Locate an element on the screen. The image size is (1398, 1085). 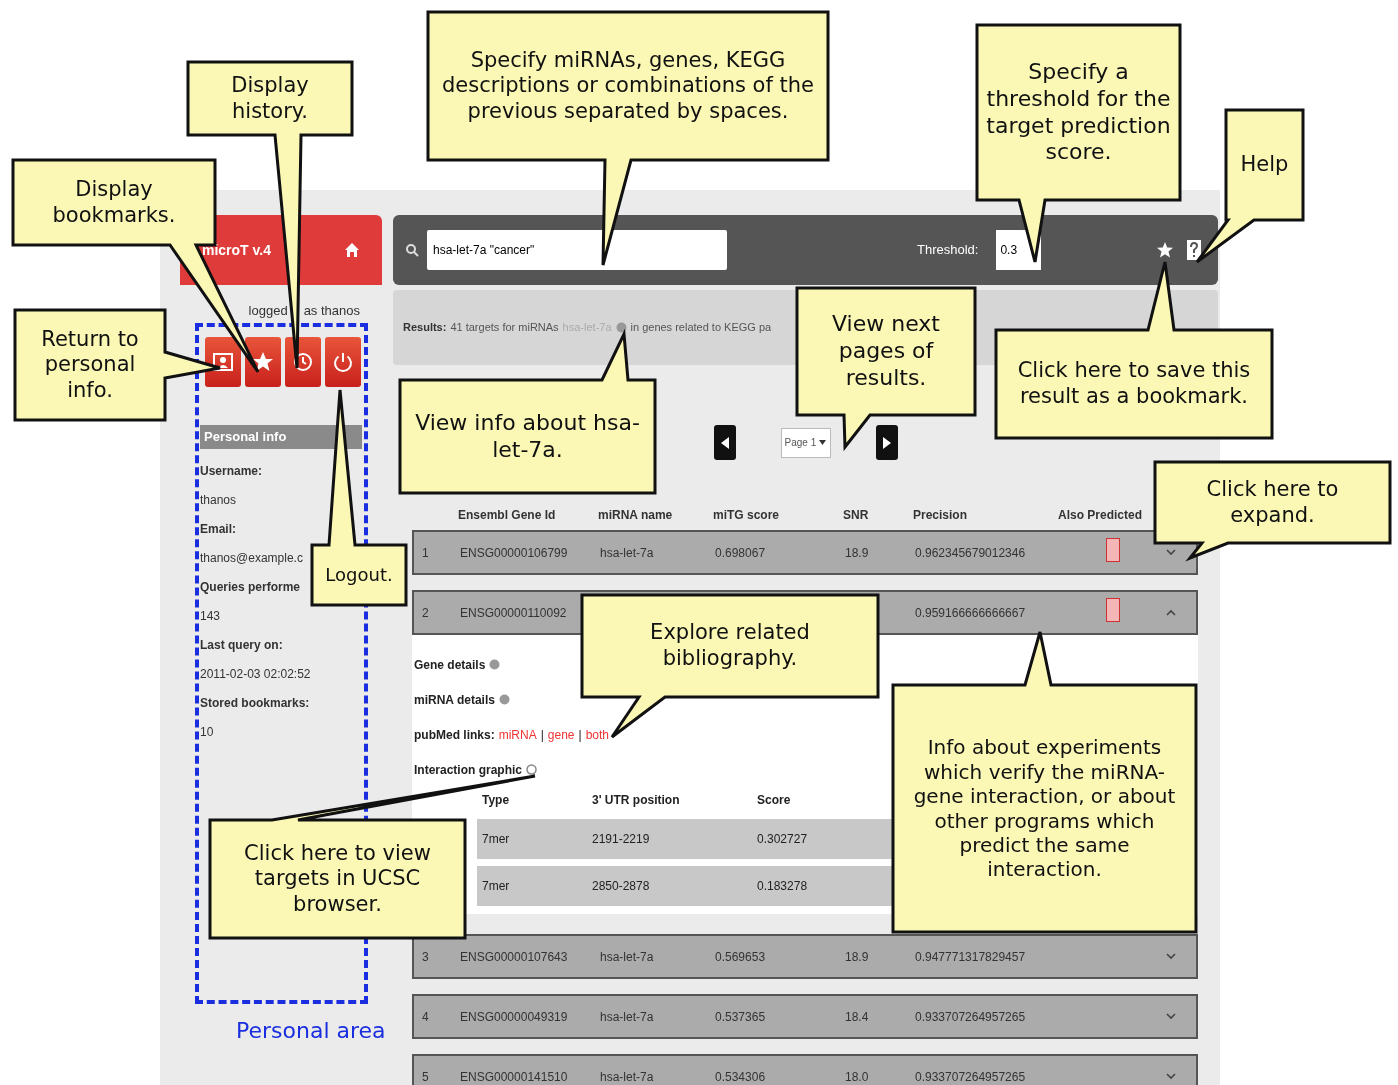
field-label: Email: is located at coordinates (218, 529).